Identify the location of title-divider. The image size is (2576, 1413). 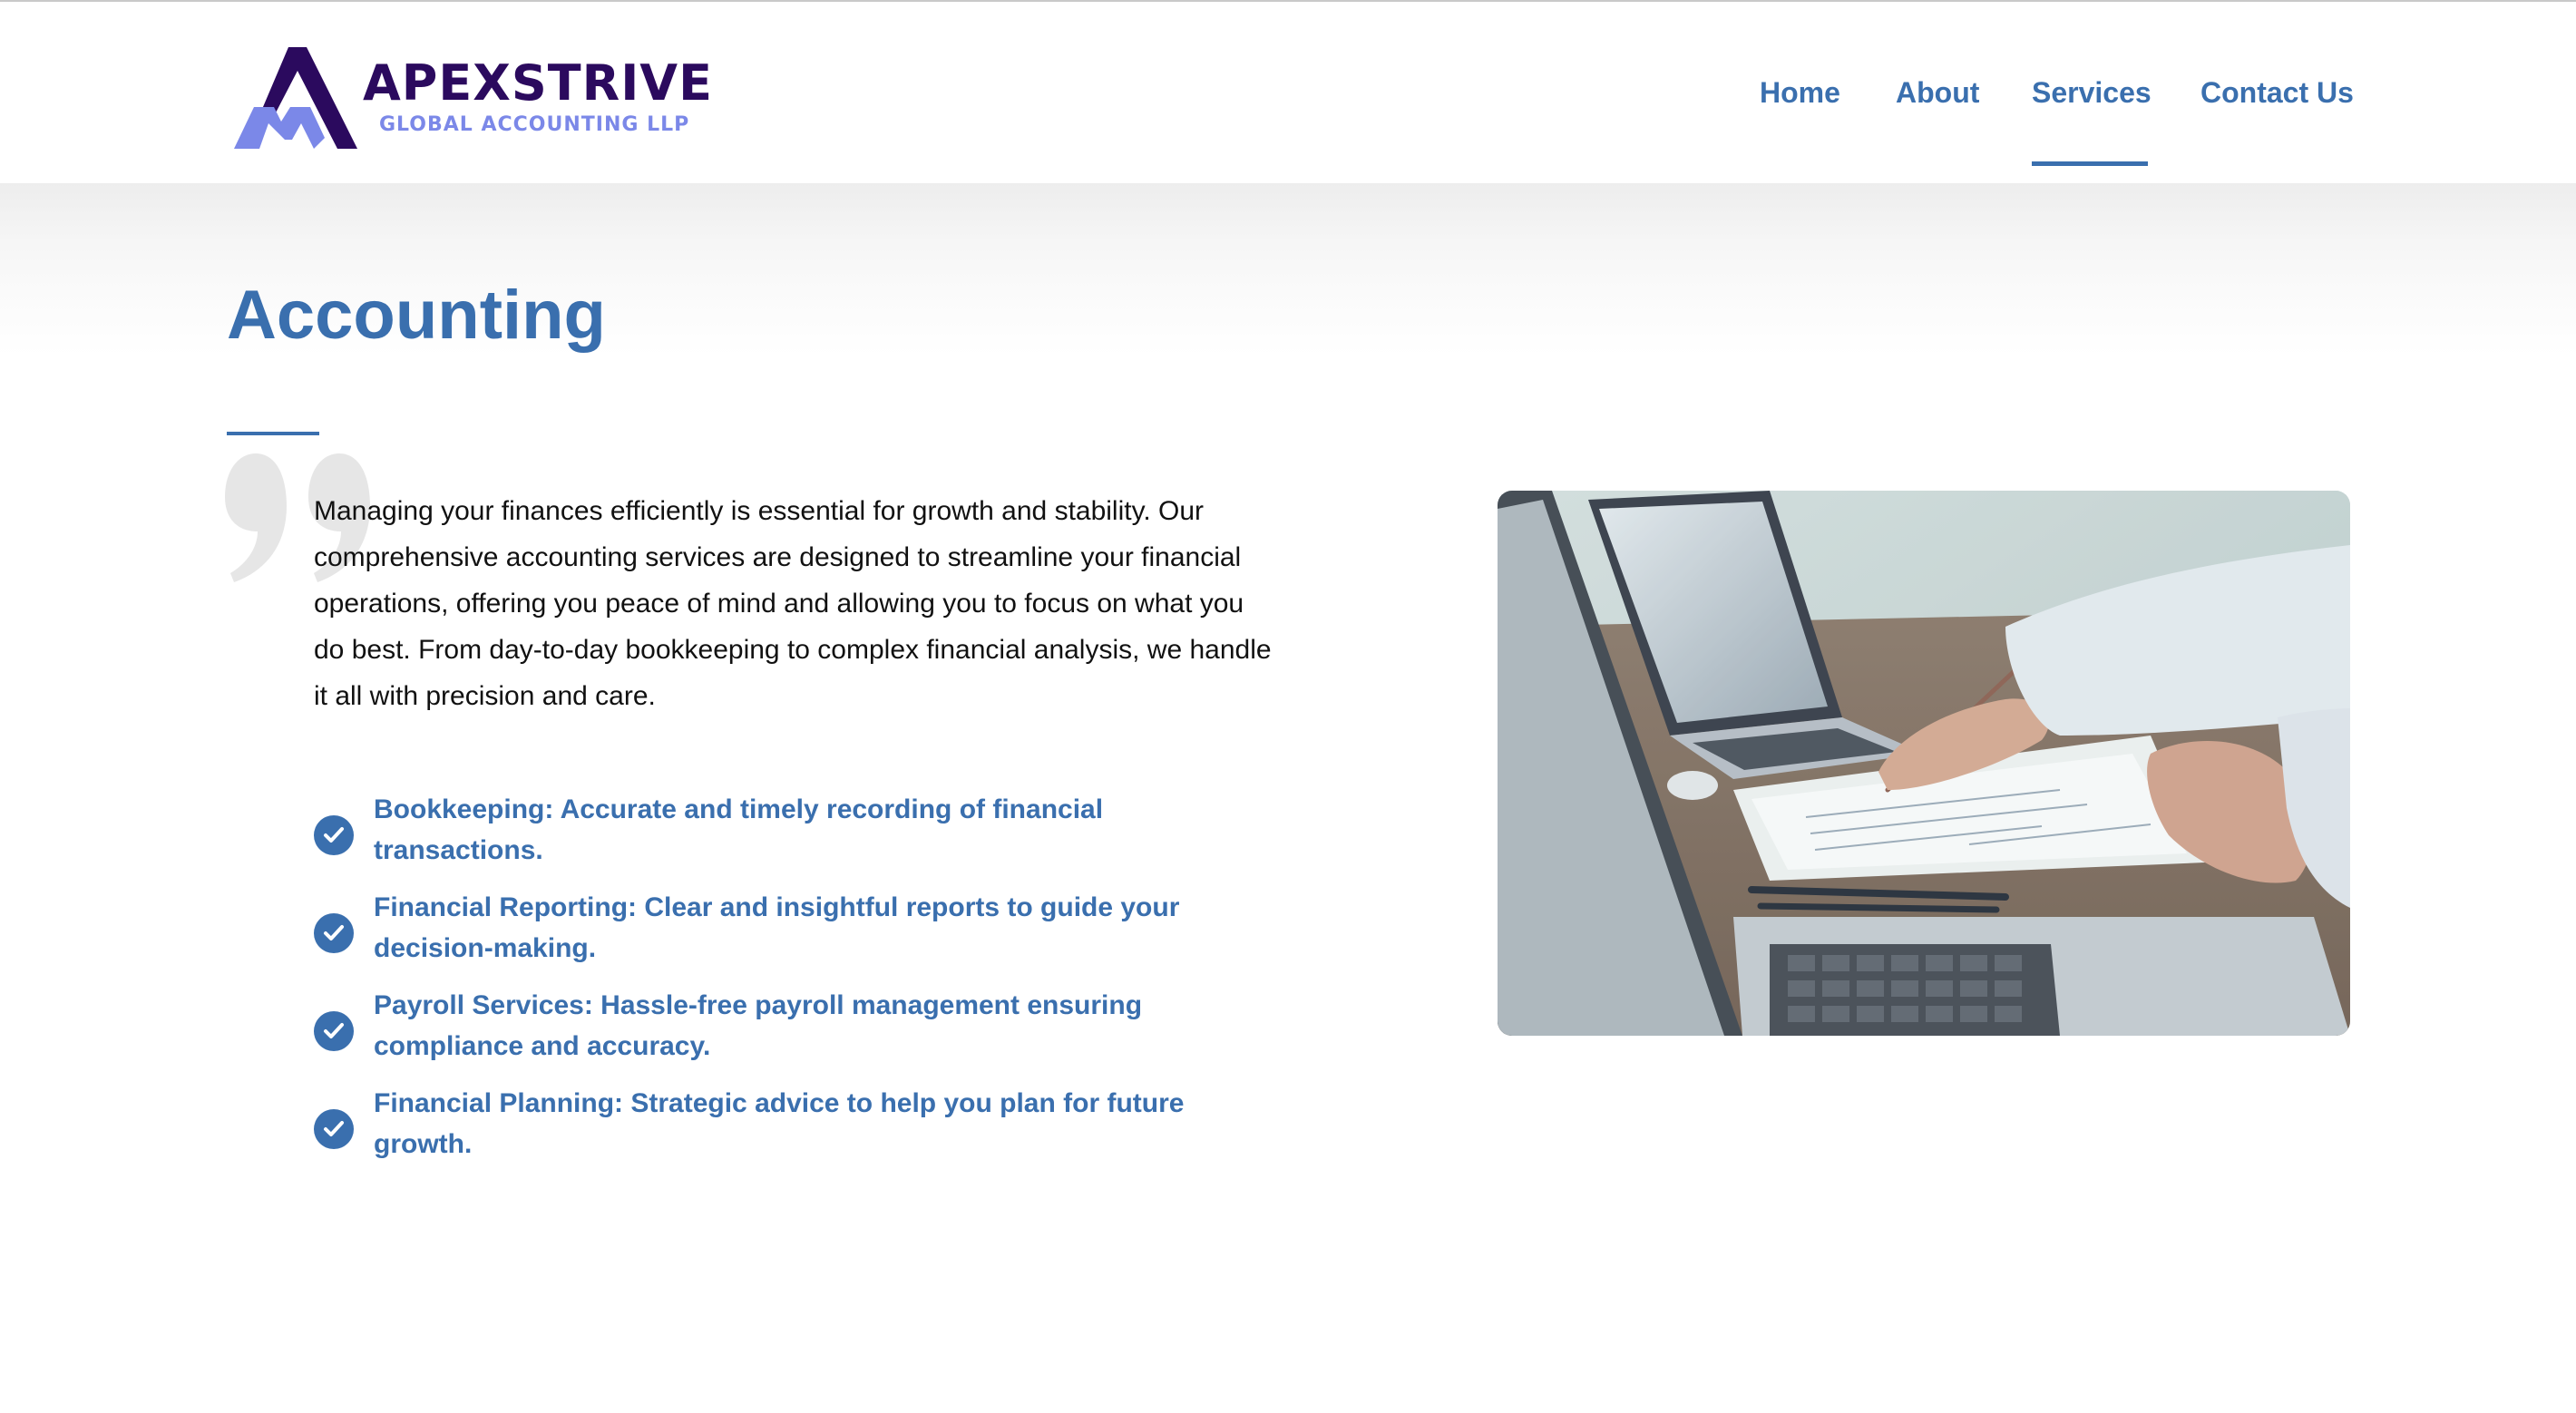
(273, 434).